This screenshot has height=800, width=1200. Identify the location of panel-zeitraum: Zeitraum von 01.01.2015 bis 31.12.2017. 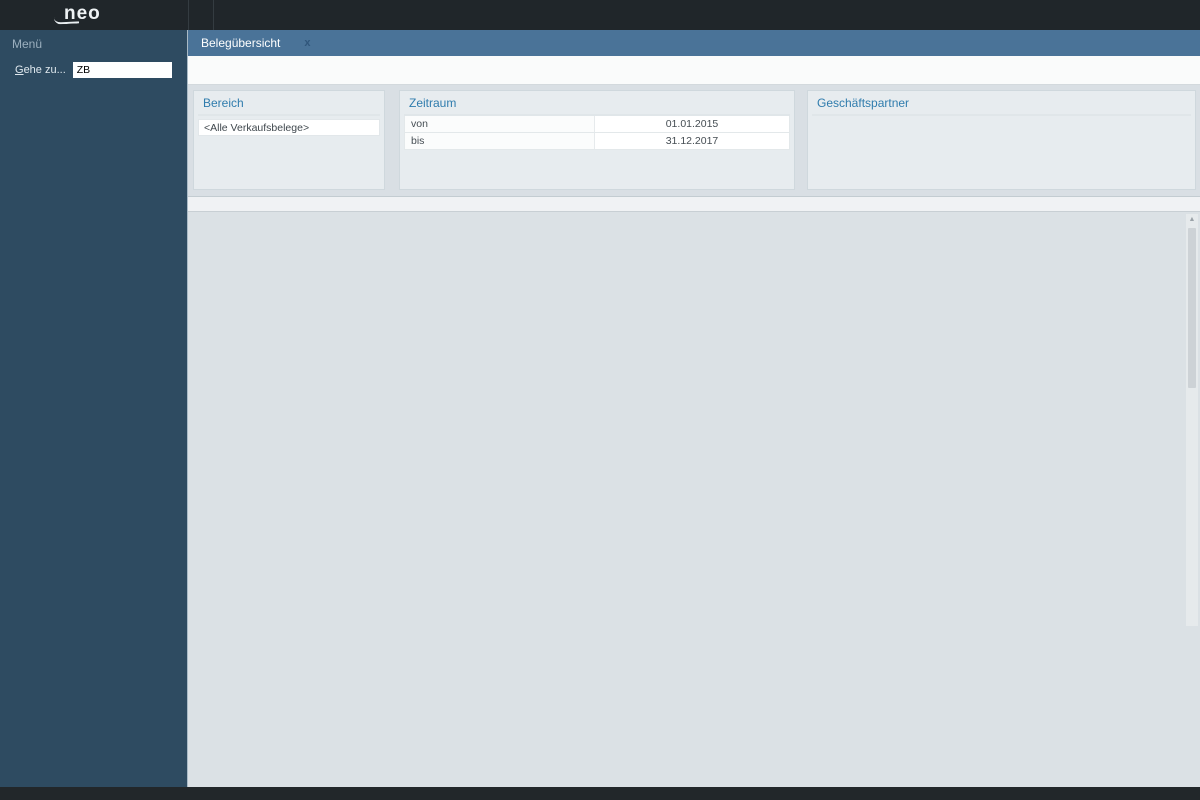
(597, 140).